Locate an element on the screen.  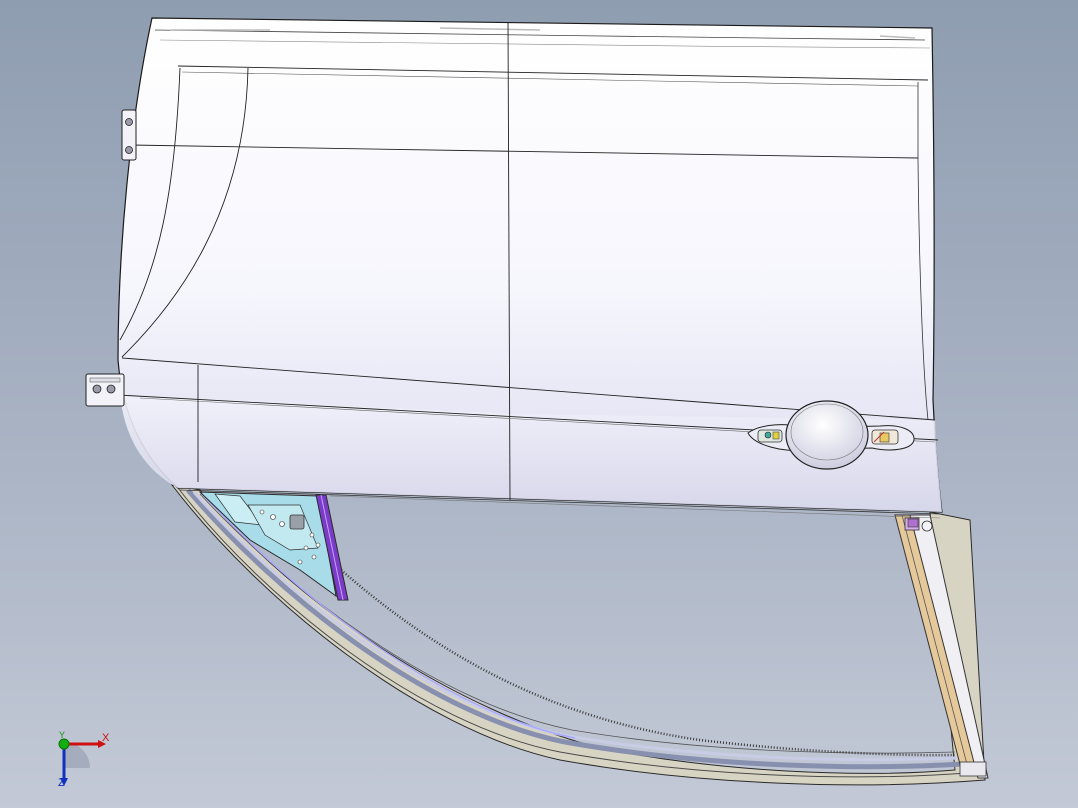
y-axis-label: Y is located at coordinates (62, 735).